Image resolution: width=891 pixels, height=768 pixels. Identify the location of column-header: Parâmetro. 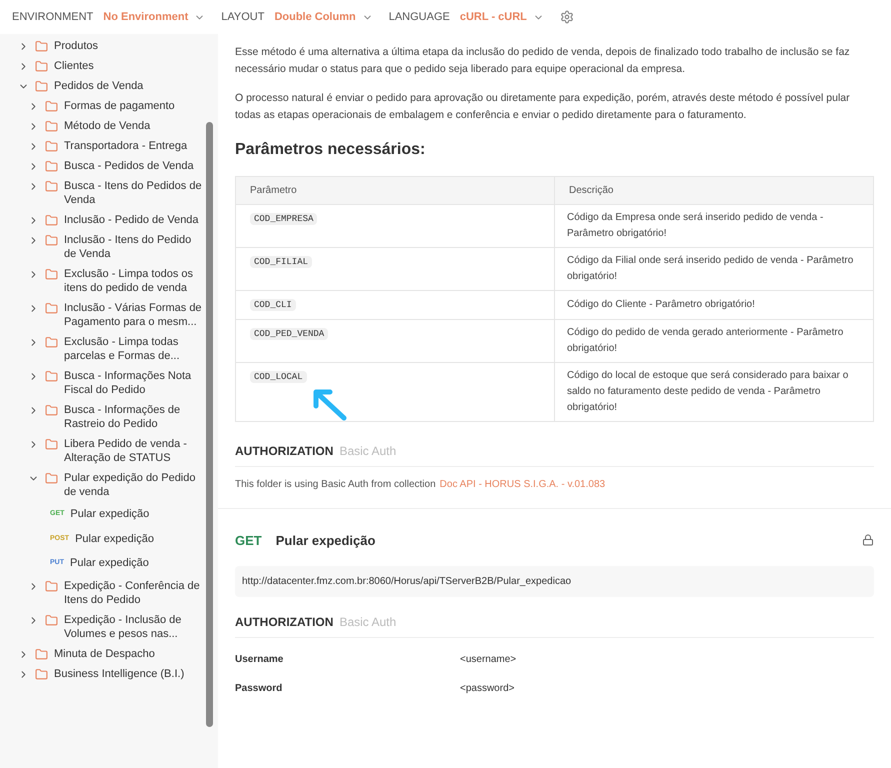
(395, 190).